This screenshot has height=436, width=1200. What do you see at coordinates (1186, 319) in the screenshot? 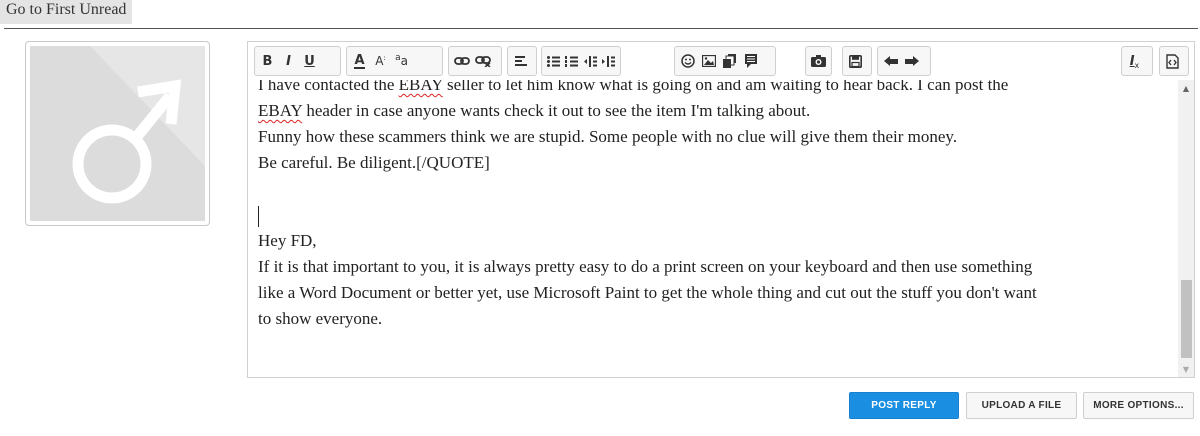
I see `scroll-thumb` at bounding box center [1186, 319].